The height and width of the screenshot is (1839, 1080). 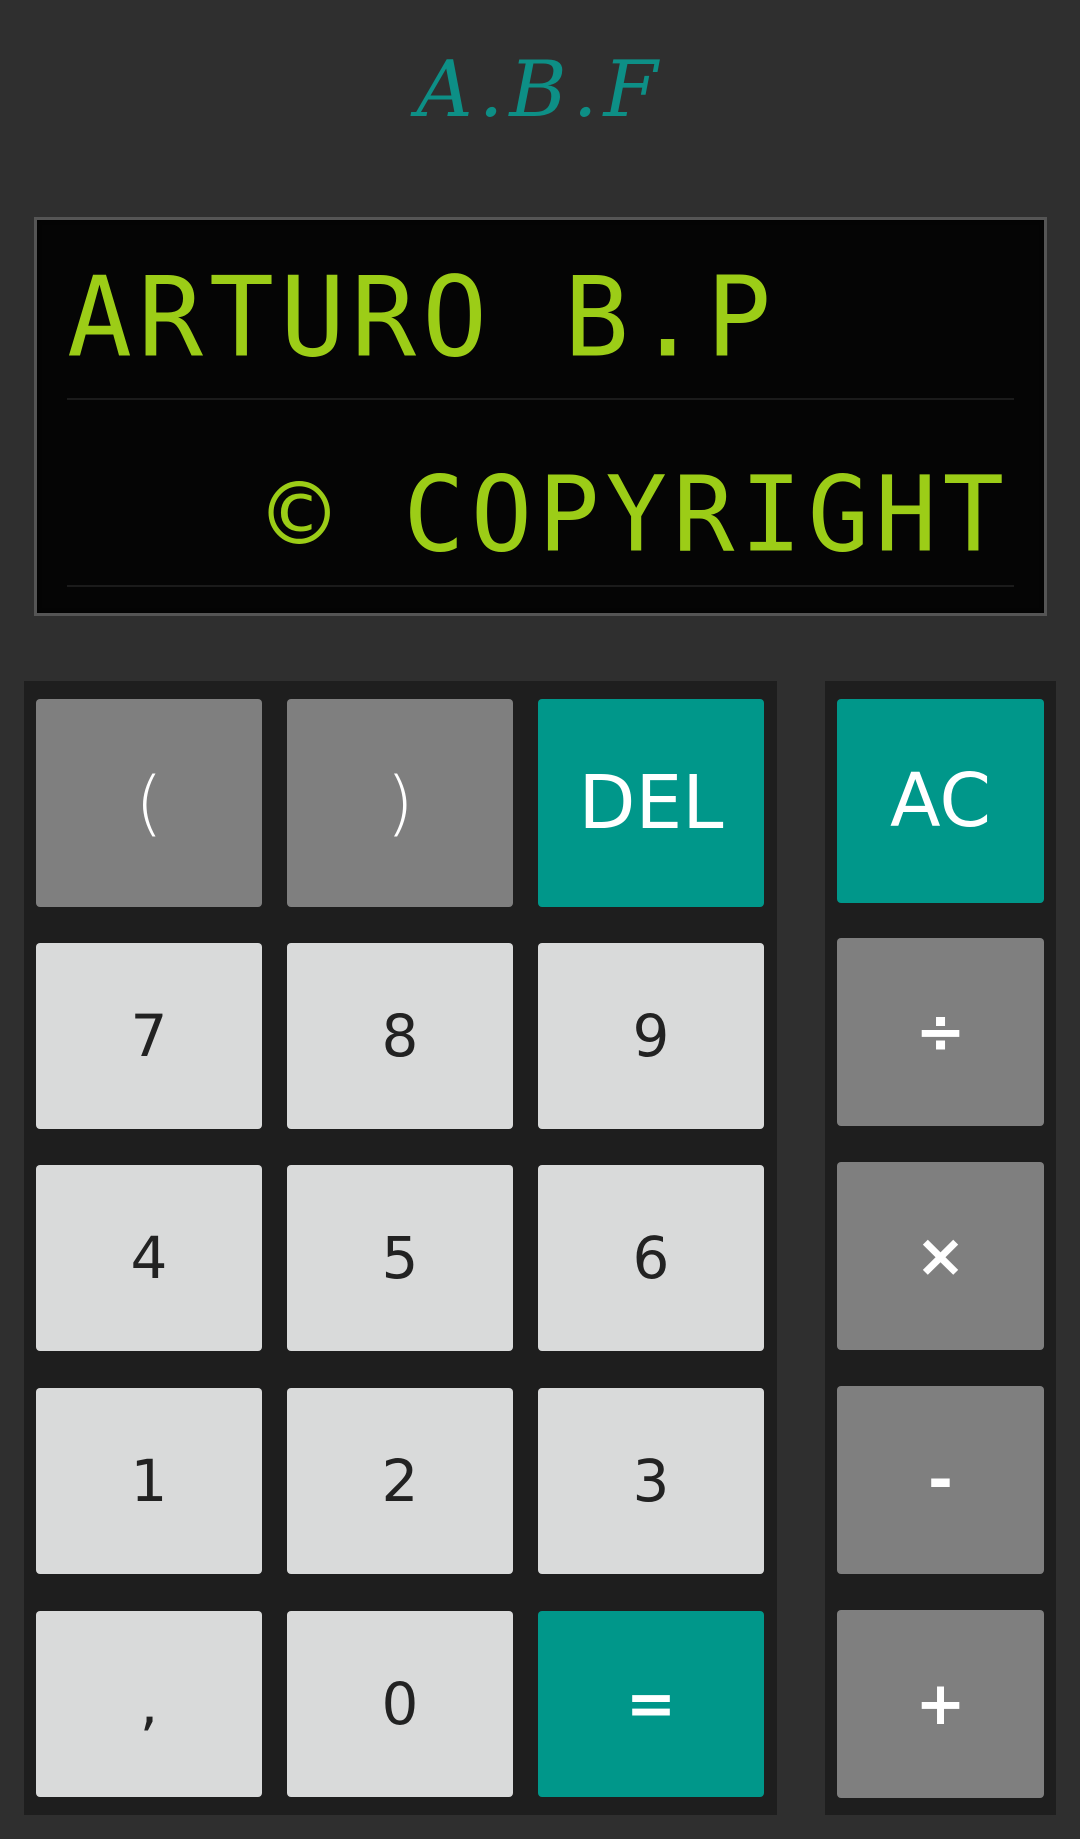 I want to click on digit-1-button: 1, so click(x=149, y=1481).